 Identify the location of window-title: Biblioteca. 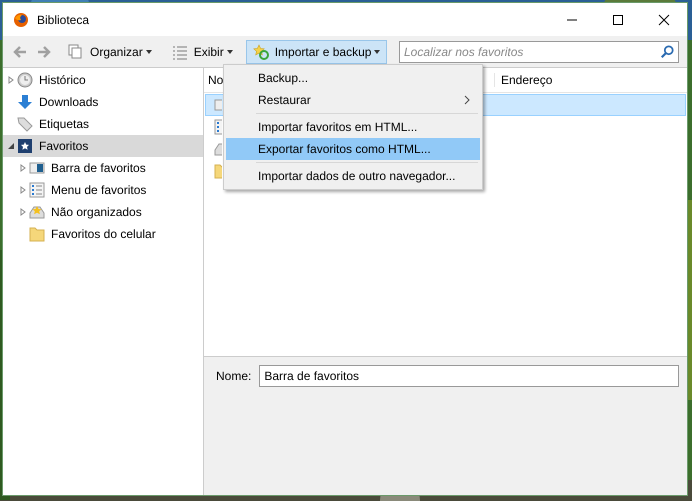
(63, 19).